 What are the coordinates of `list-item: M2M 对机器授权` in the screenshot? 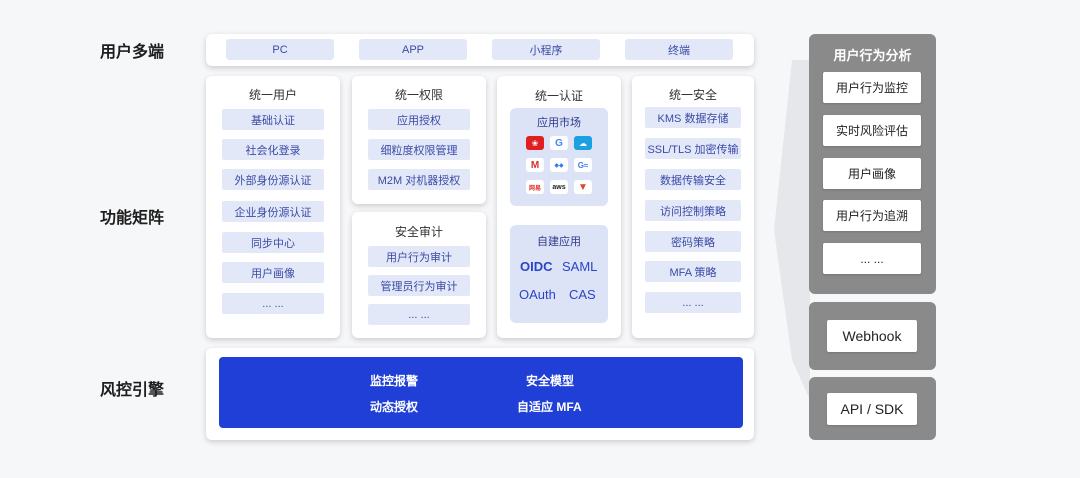 It's located at (419, 179).